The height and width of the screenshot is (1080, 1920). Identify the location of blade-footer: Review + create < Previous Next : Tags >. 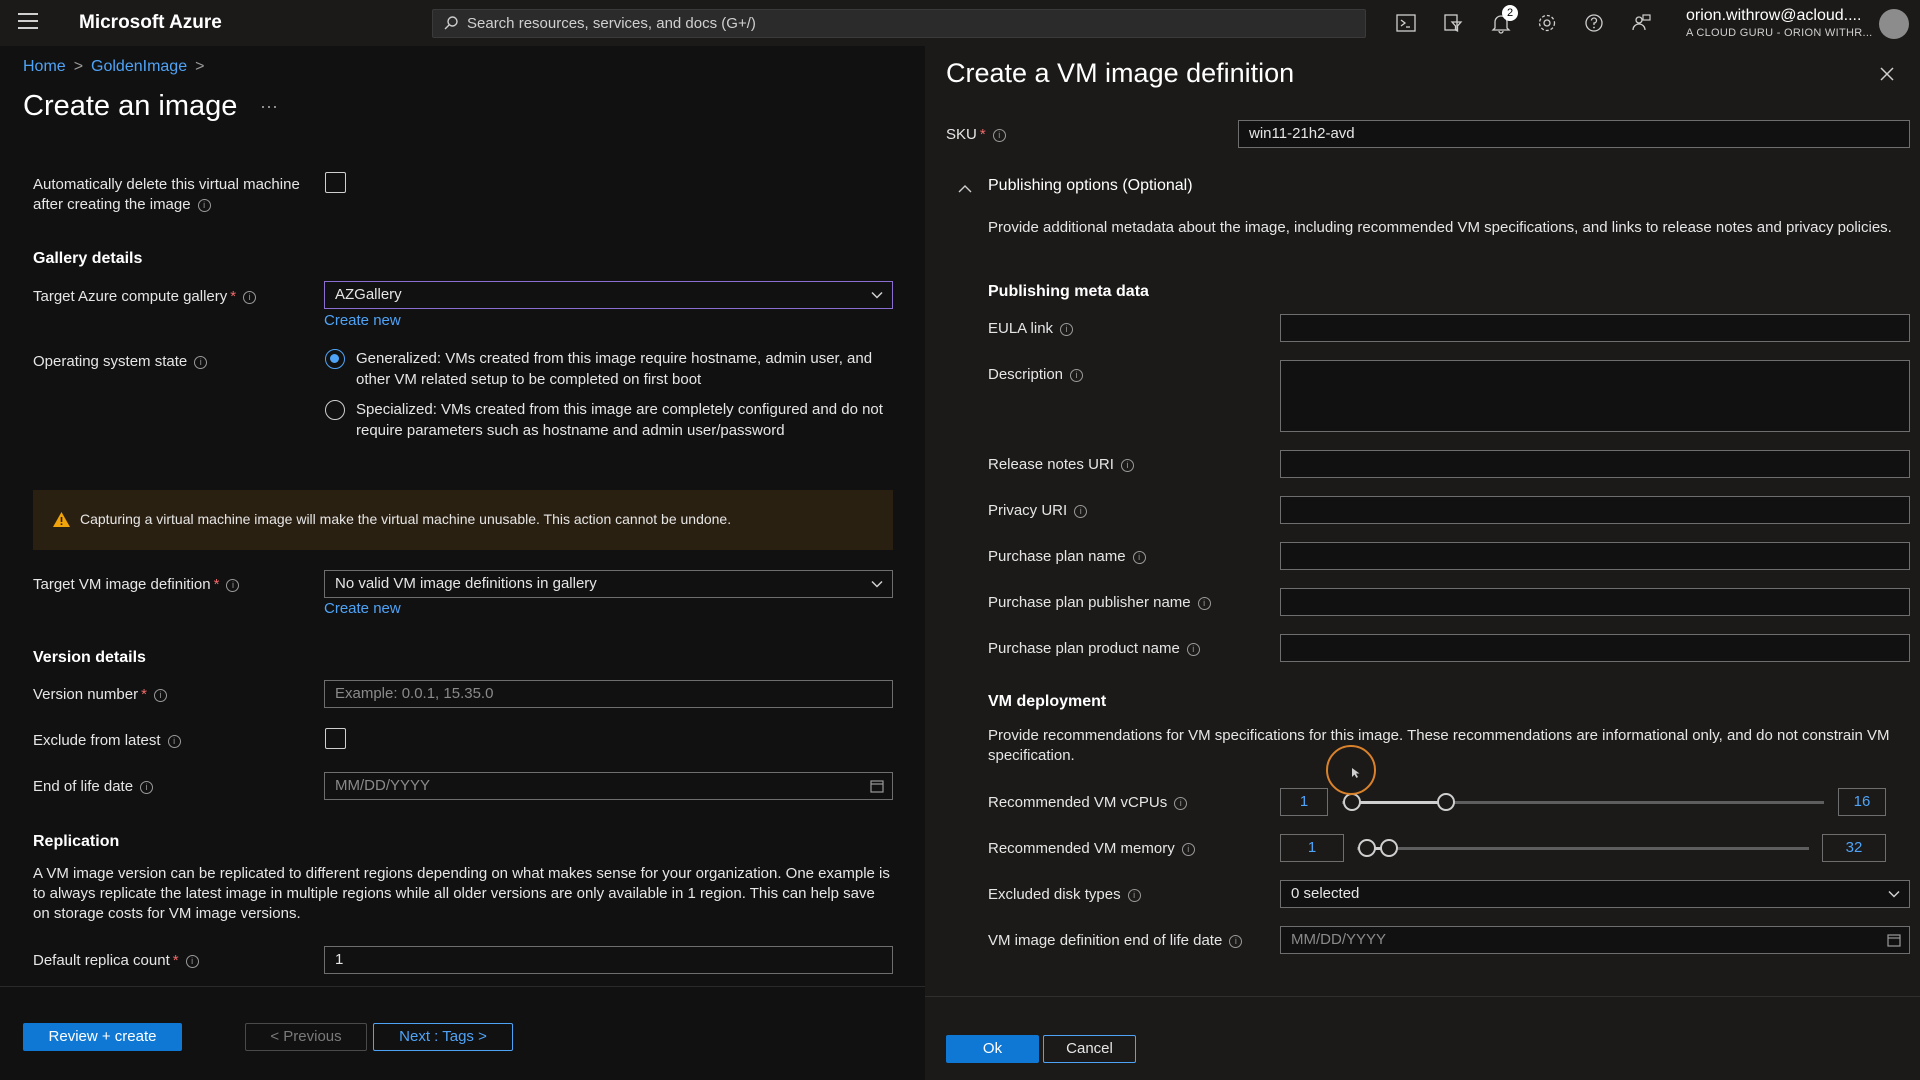
(462, 1031).